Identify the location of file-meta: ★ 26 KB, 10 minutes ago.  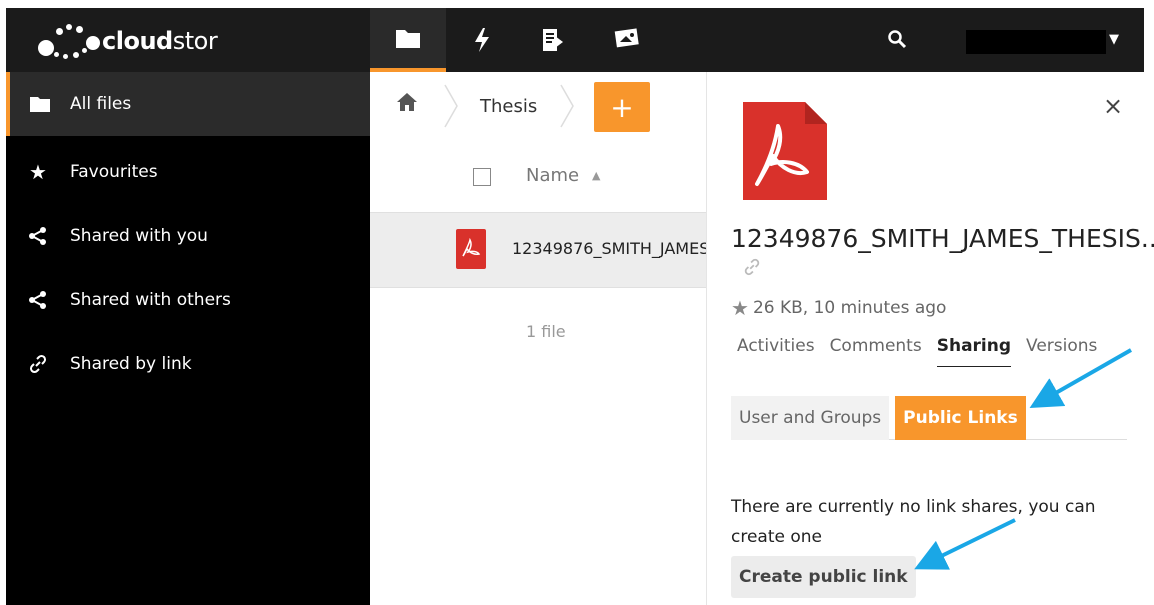
(838, 308).